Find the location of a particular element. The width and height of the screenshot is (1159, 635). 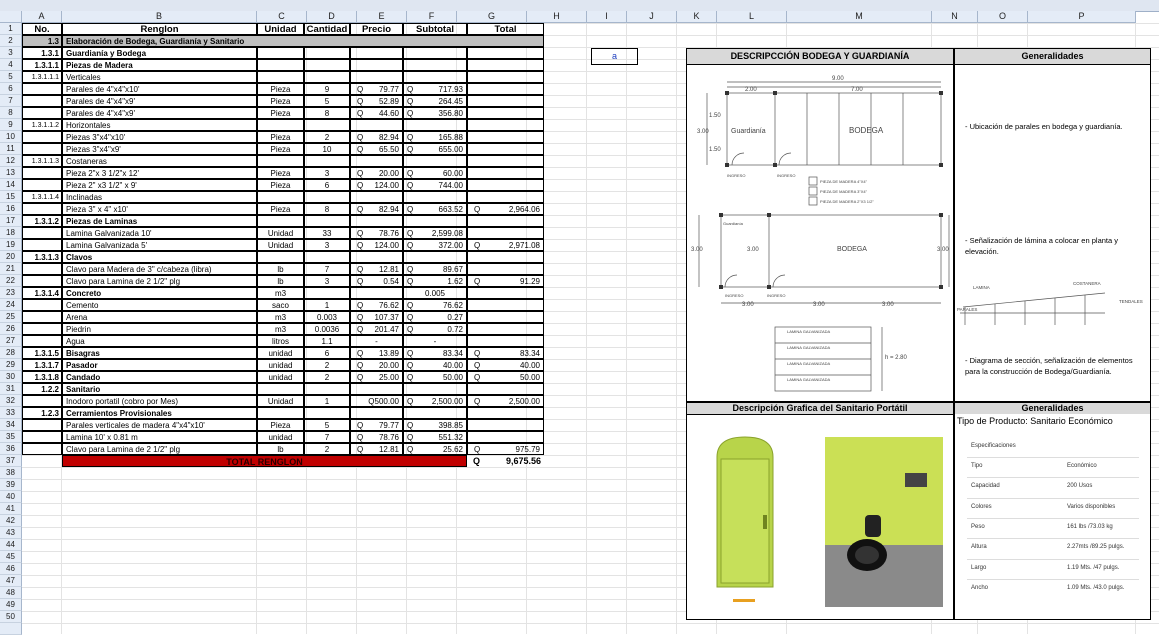

column-title-precio: Precio is located at coordinates (376, 29).